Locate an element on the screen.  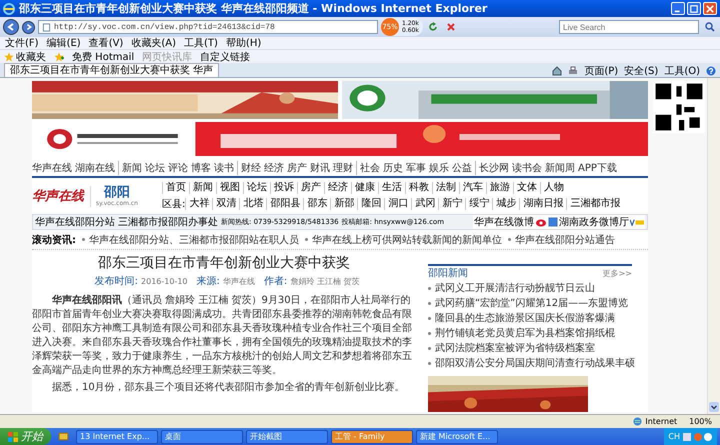
menu-item: 收藏夹(A) is located at coordinates (153, 43).